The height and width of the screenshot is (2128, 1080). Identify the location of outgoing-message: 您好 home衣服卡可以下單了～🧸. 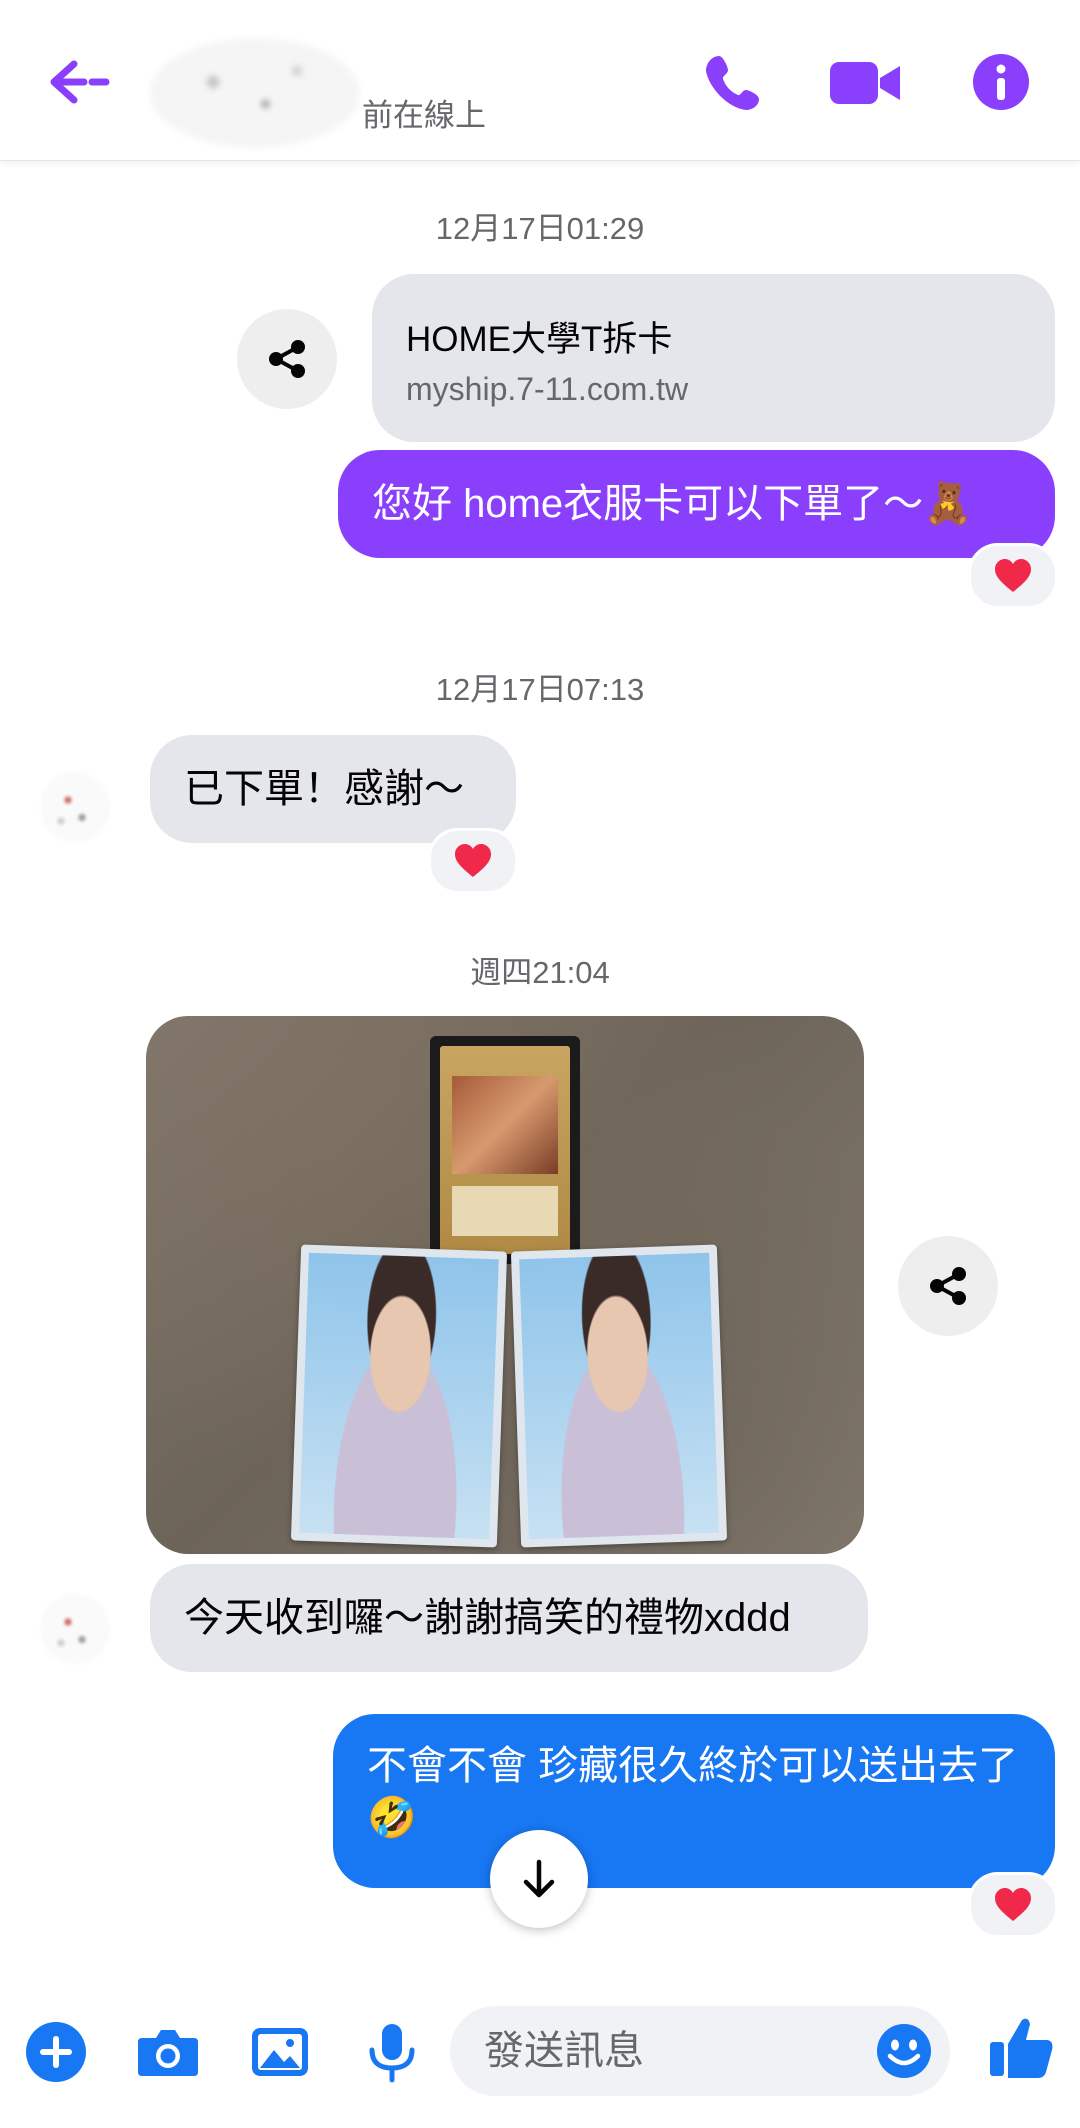
(696, 504).